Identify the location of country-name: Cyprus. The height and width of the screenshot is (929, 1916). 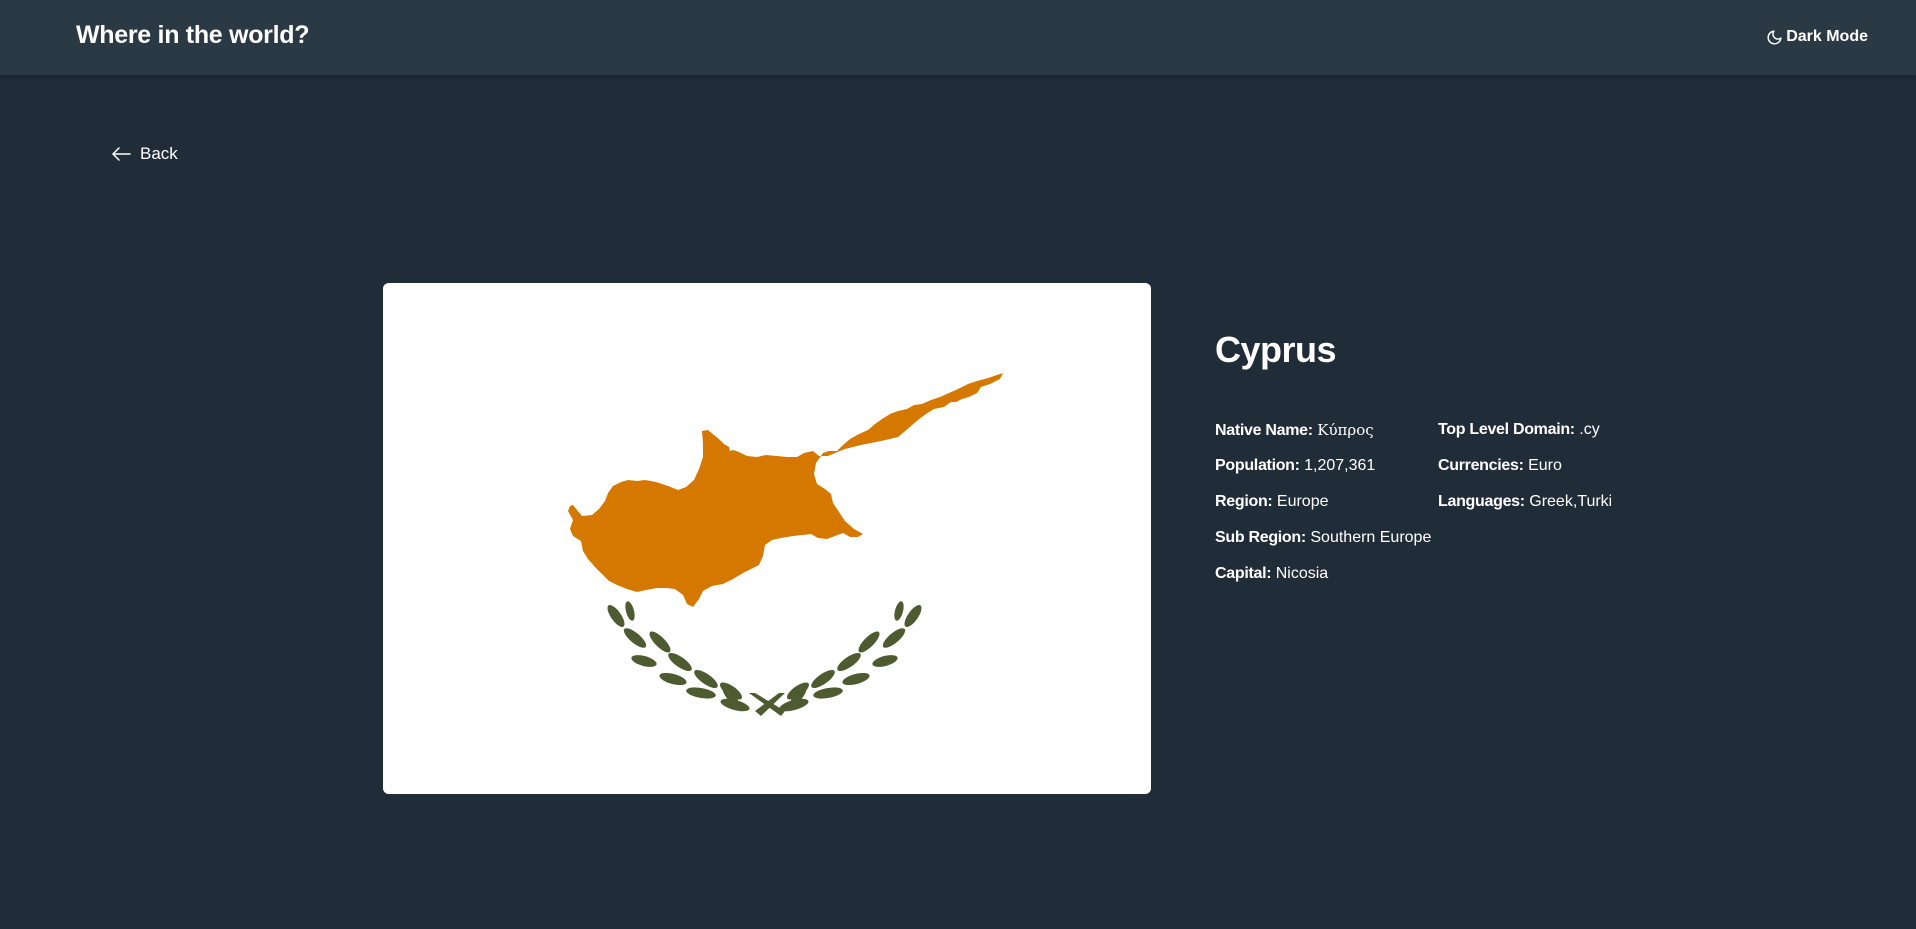
(1276, 349).